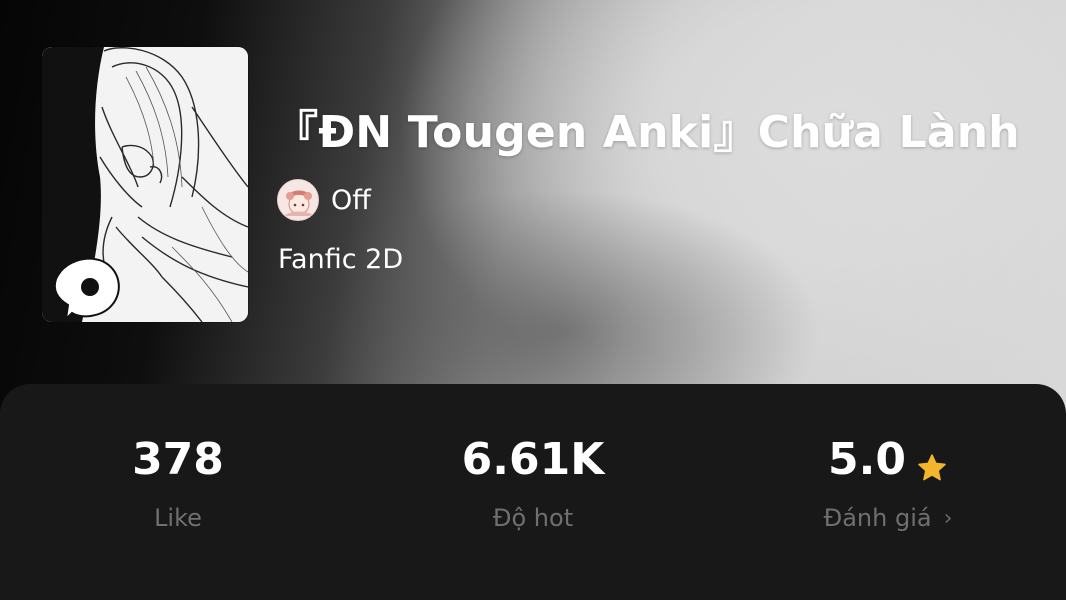 The height and width of the screenshot is (600, 1066). What do you see at coordinates (178, 518) in the screenshot?
I see `likes-label: Like` at bounding box center [178, 518].